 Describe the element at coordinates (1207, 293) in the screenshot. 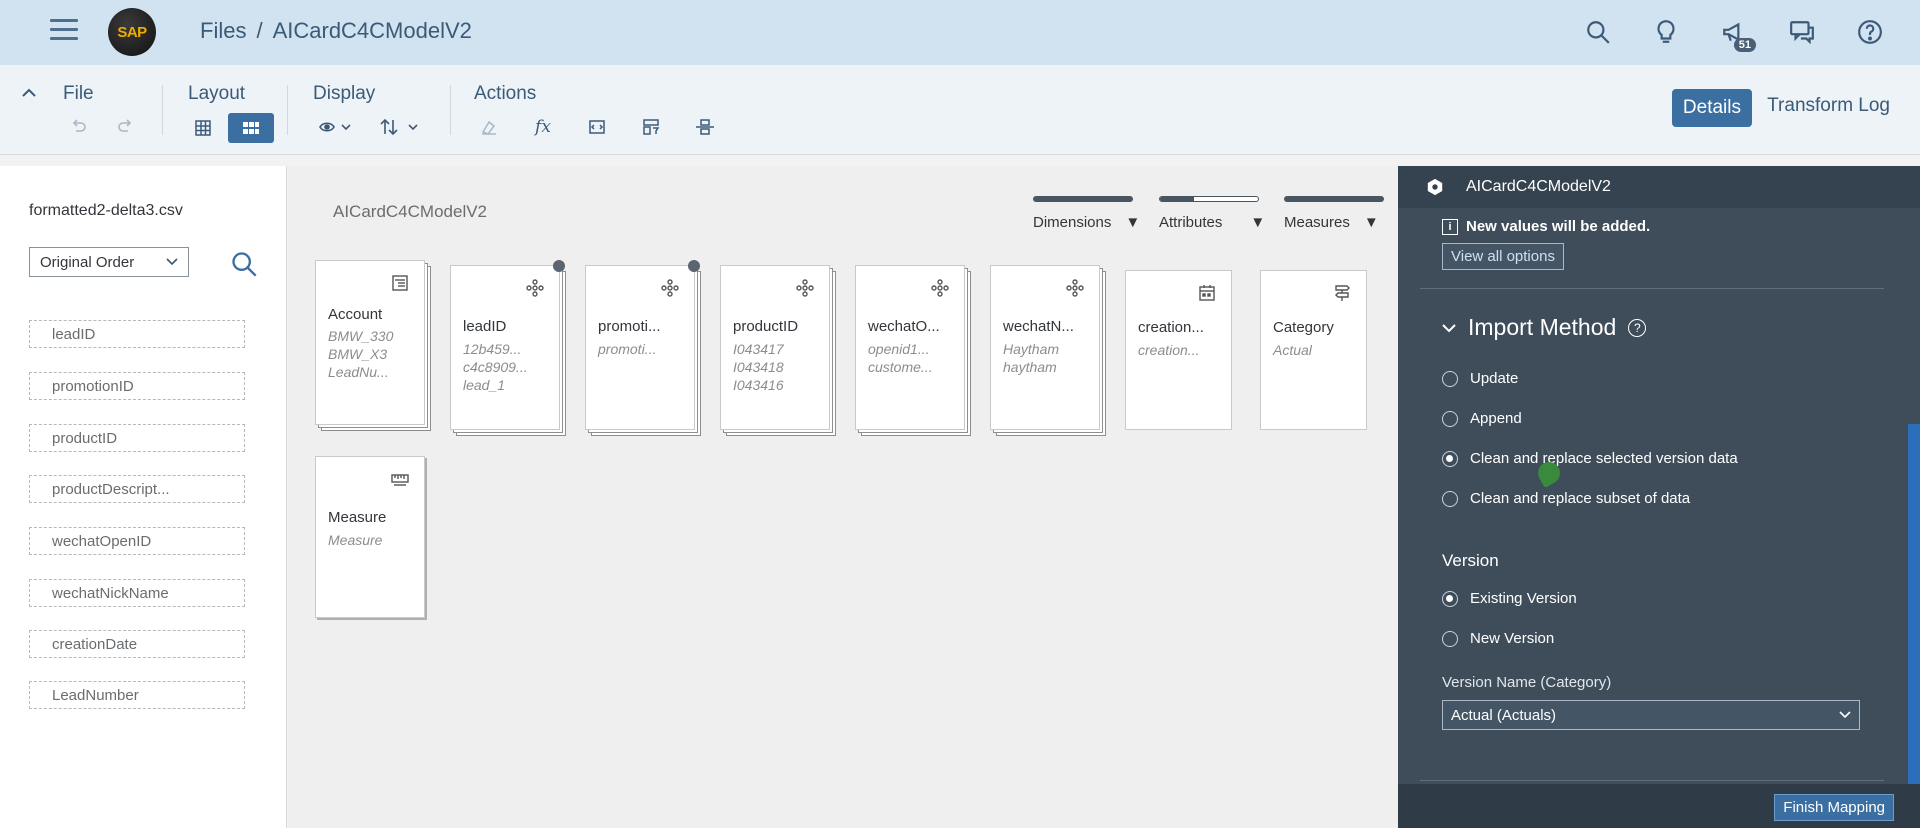

I see `calendar-icon` at that location.